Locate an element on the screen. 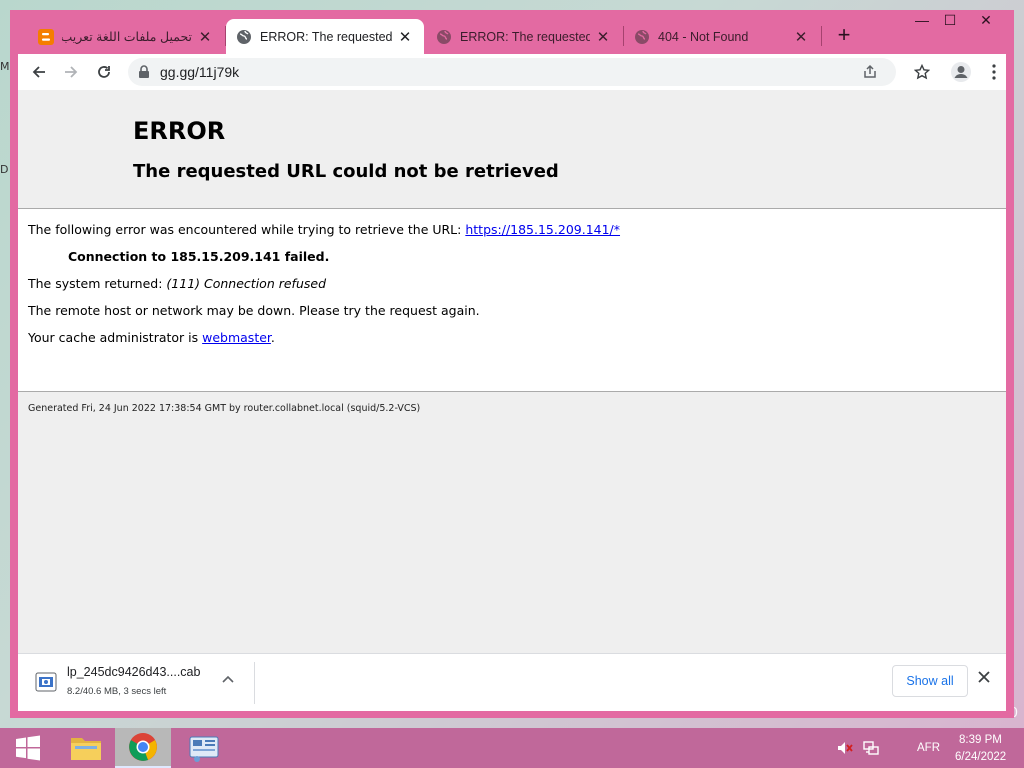 The image size is (1024, 768). lock-icon is located at coordinates (144, 71).